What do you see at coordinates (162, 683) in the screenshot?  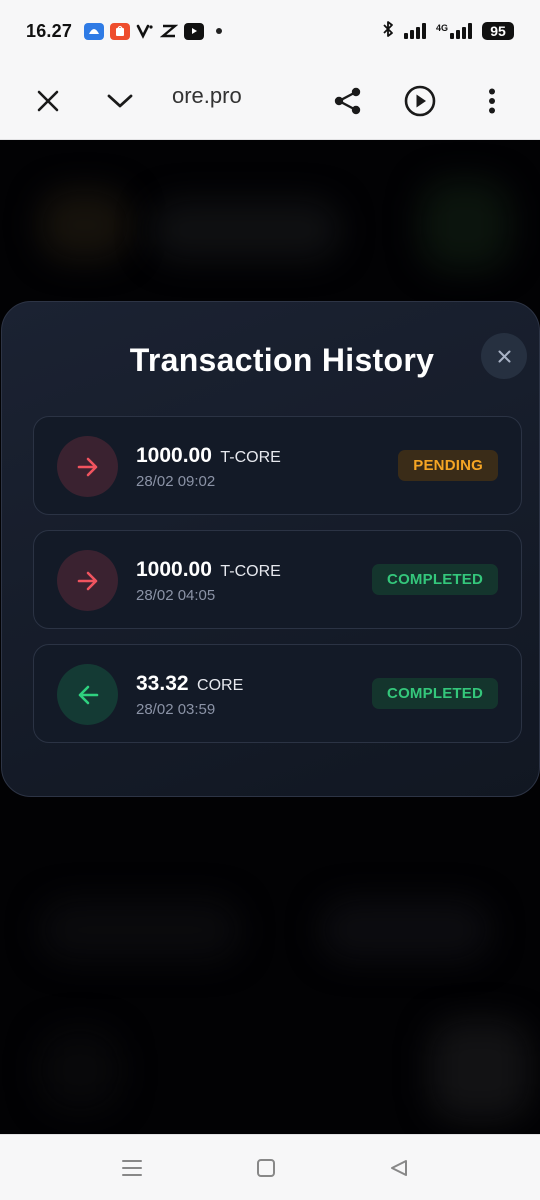 I see `transaction-amount: 33.32` at bounding box center [162, 683].